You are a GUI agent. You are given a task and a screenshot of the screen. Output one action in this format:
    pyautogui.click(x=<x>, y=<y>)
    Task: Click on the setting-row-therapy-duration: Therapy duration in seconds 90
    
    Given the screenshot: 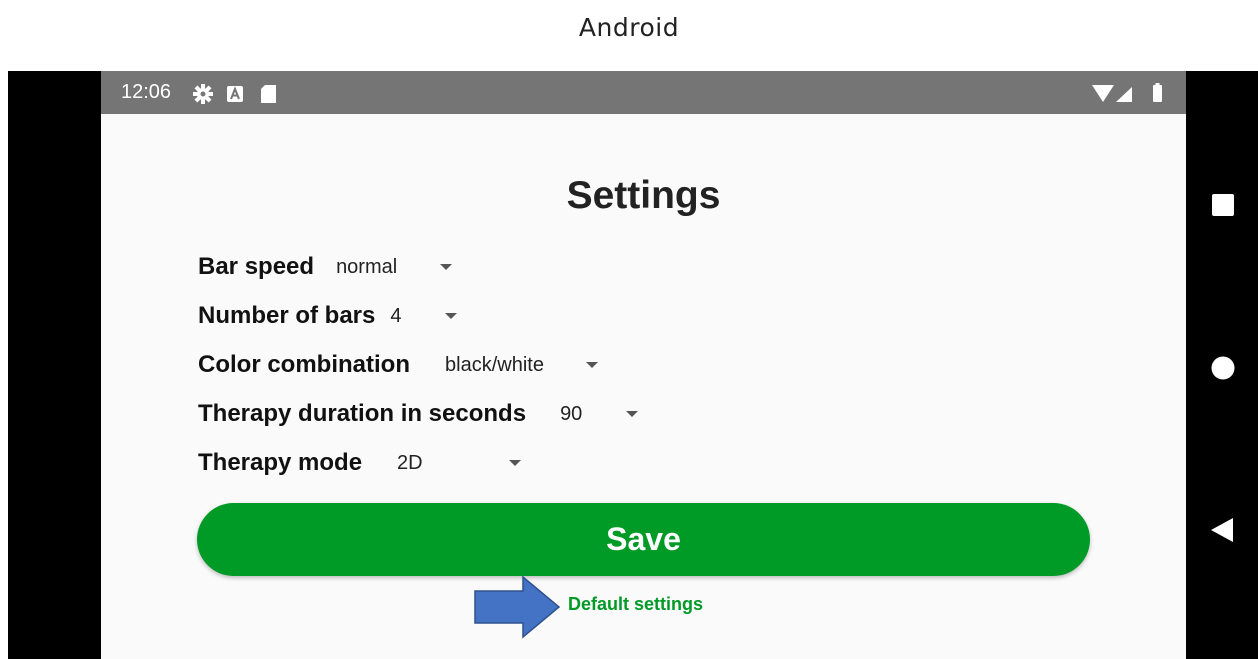 What is the action you would take?
    pyautogui.click(x=418, y=414)
    